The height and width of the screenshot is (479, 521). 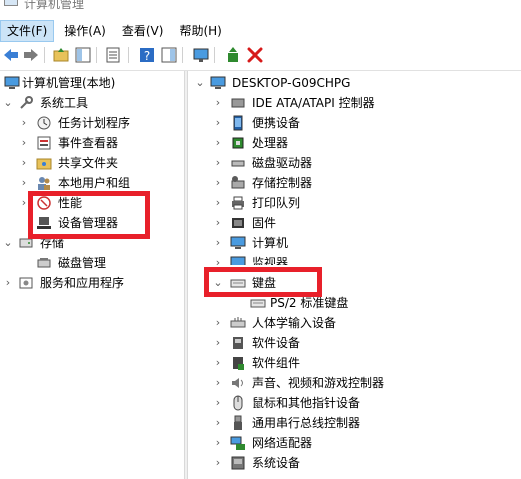 I want to click on device-category-software-devices: › 软件设备, so click(x=354, y=343).